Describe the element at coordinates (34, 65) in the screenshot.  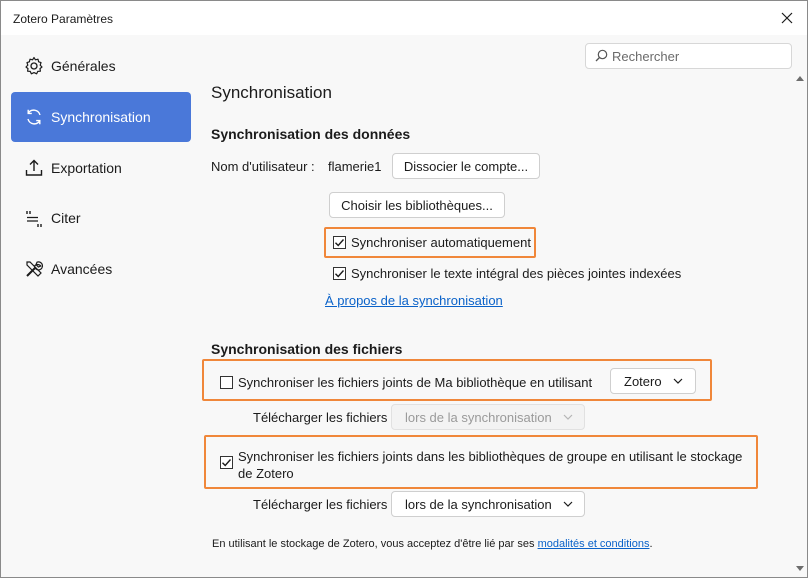
I see `gear-icon` at that location.